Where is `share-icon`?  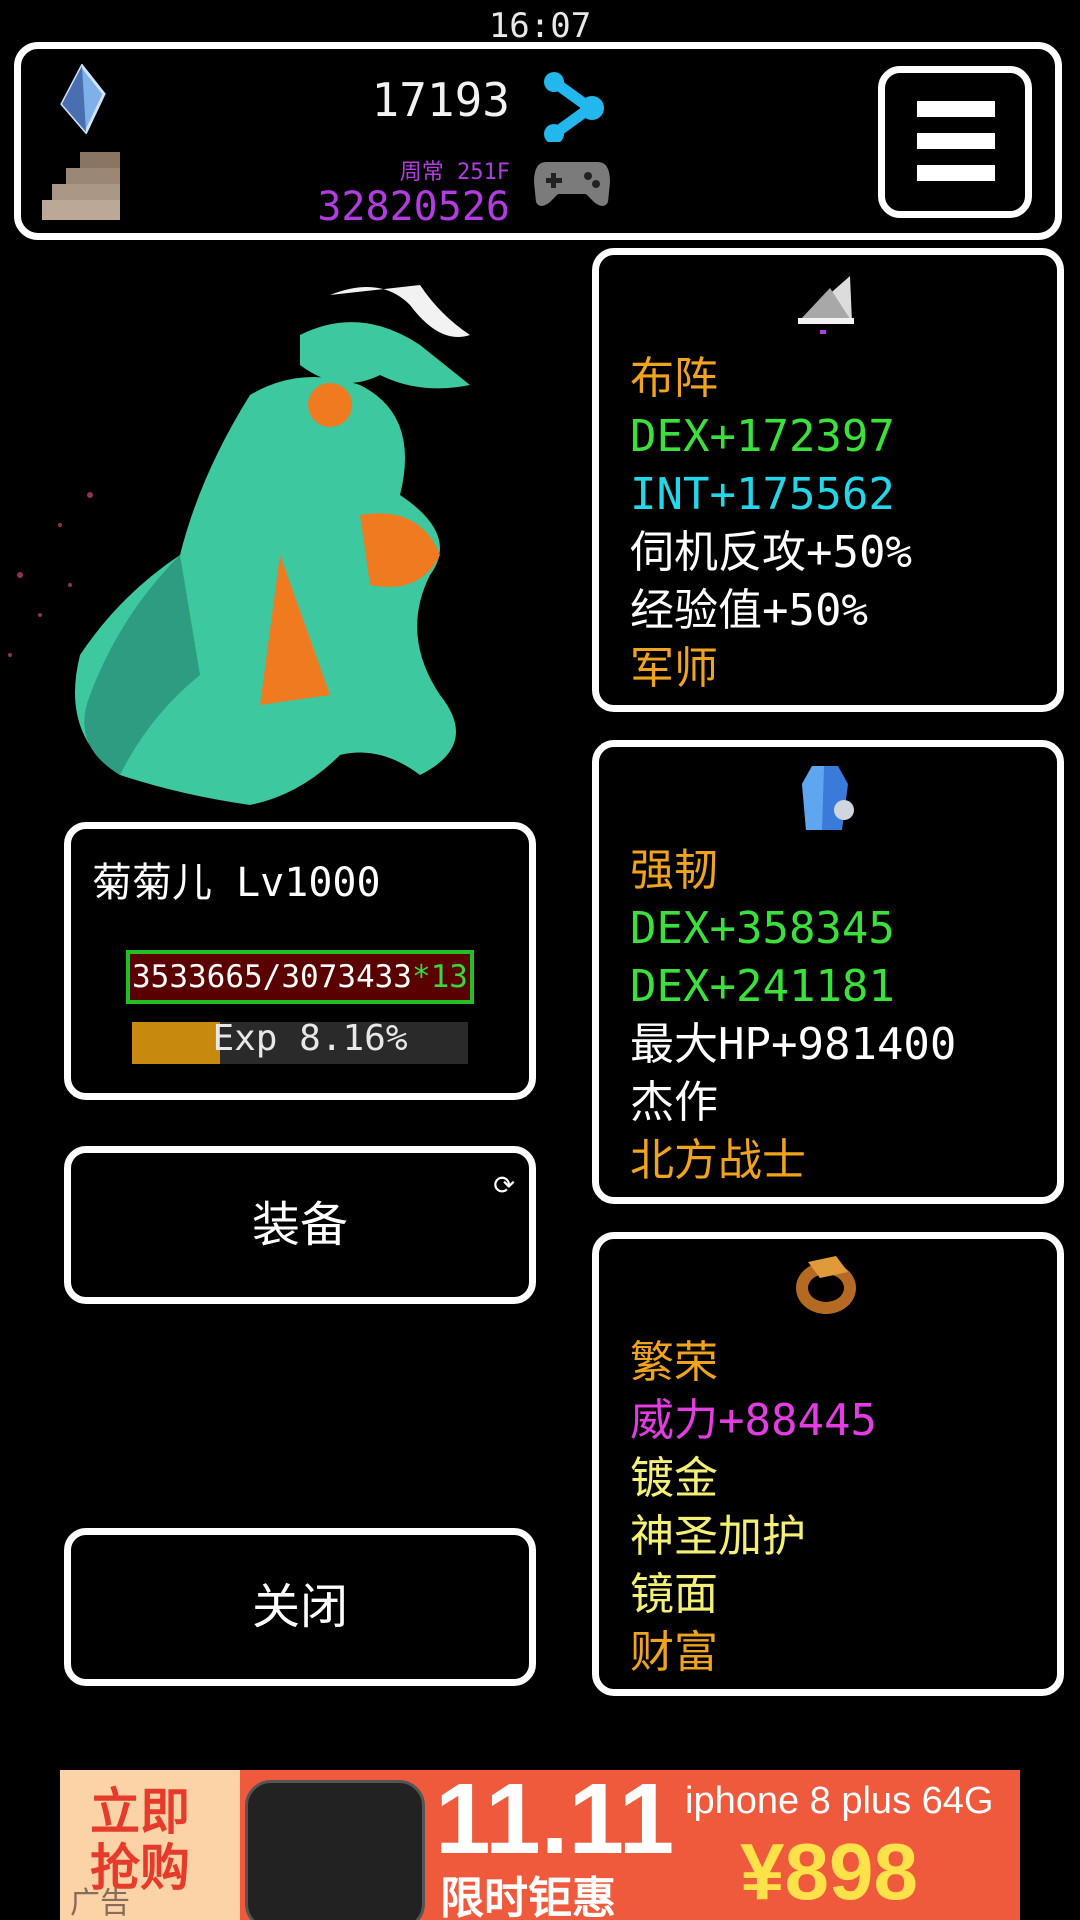
share-icon is located at coordinates (575, 107).